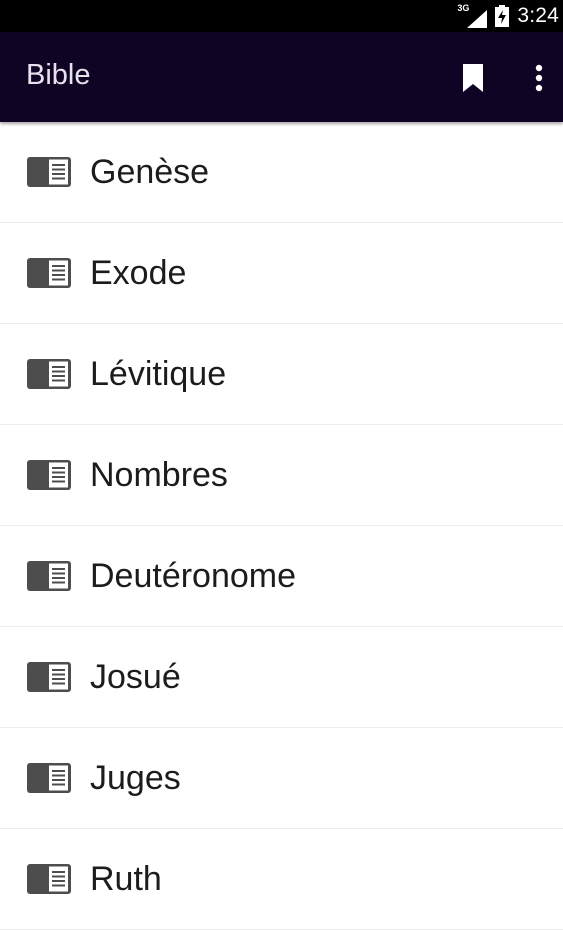 This screenshot has height=930, width=563. What do you see at coordinates (281, 778) in the screenshot?
I see `book-list-item: Juges` at bounding box center [281, 778].